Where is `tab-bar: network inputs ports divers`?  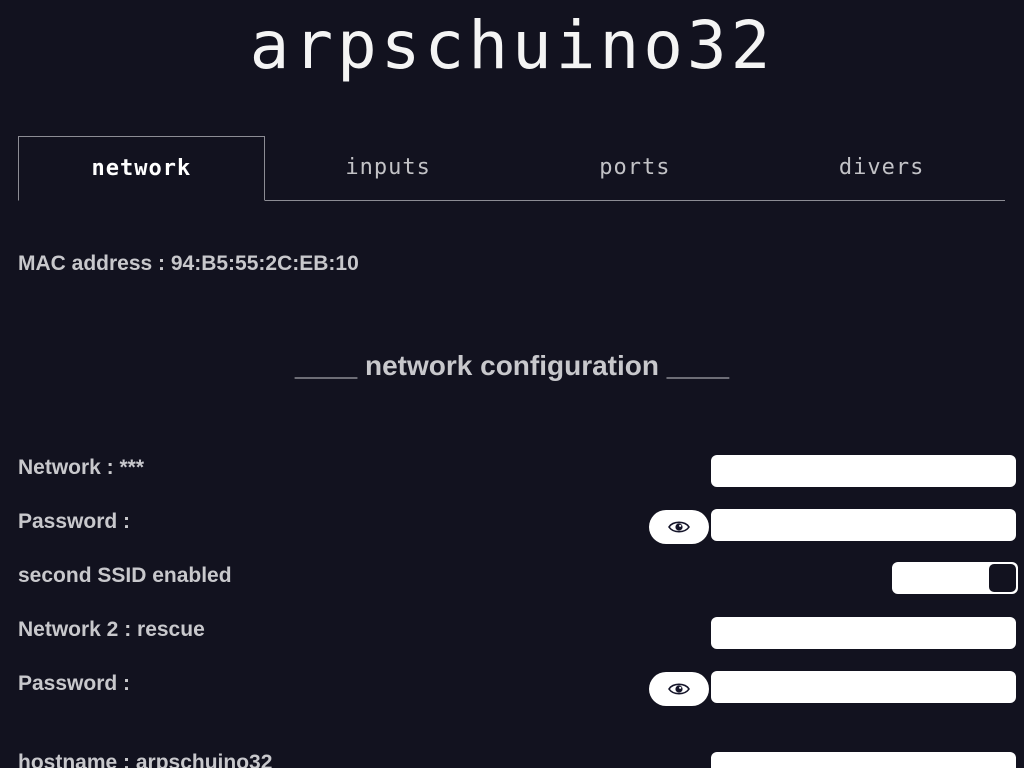 tab-bar: network inputs ports divers is located at coordinates (511, 168).